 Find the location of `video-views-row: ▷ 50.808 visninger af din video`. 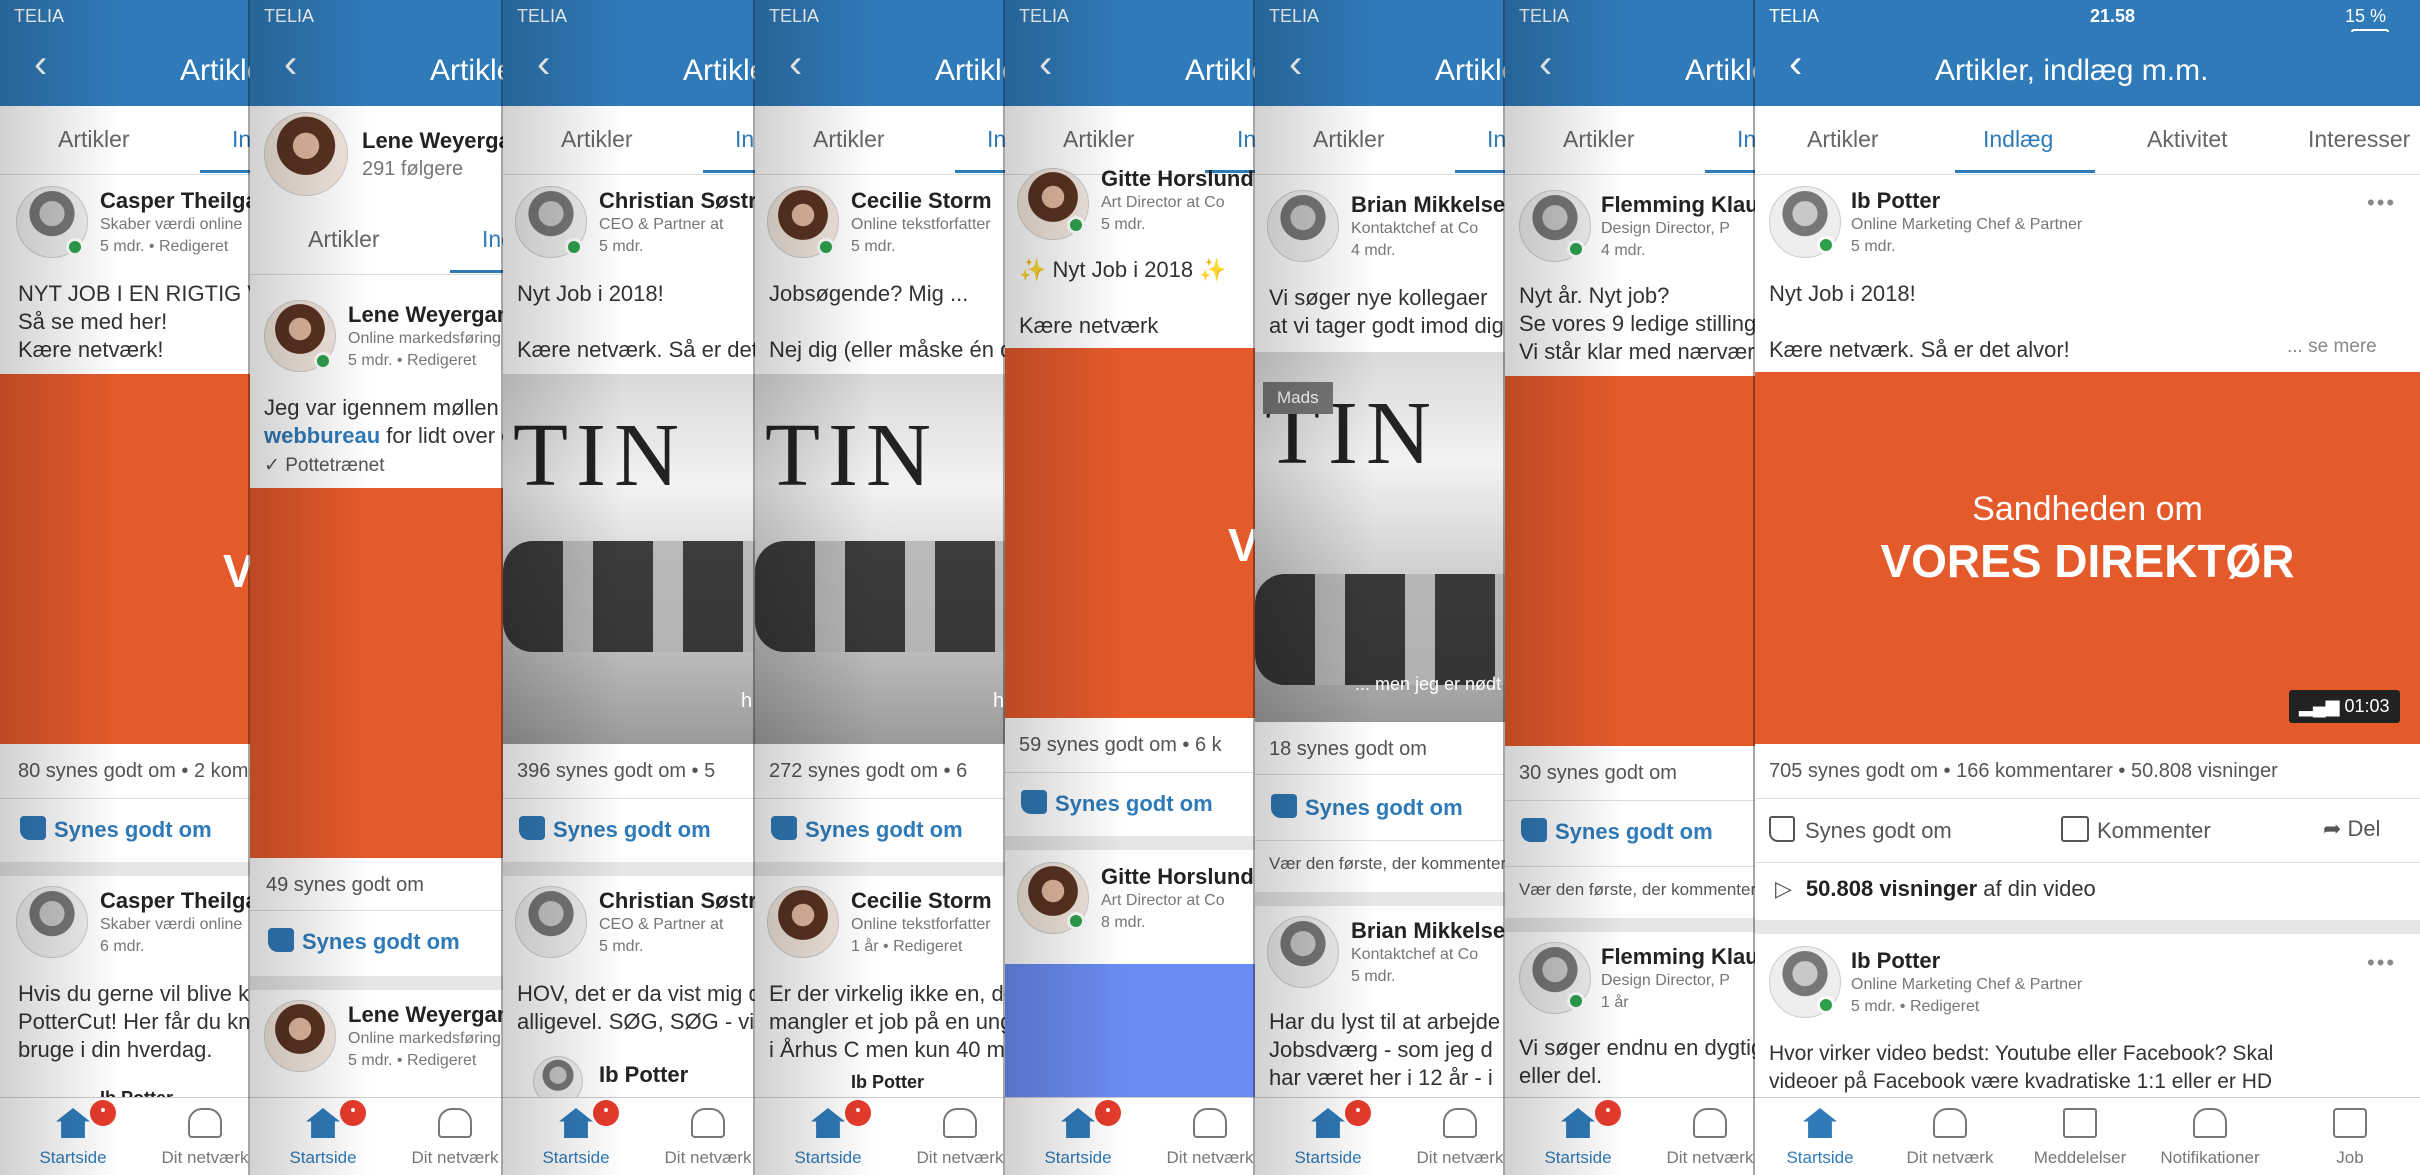

video-views-row: ▷ 50.808 visninger af din video is located at coordinates (1935, 889).